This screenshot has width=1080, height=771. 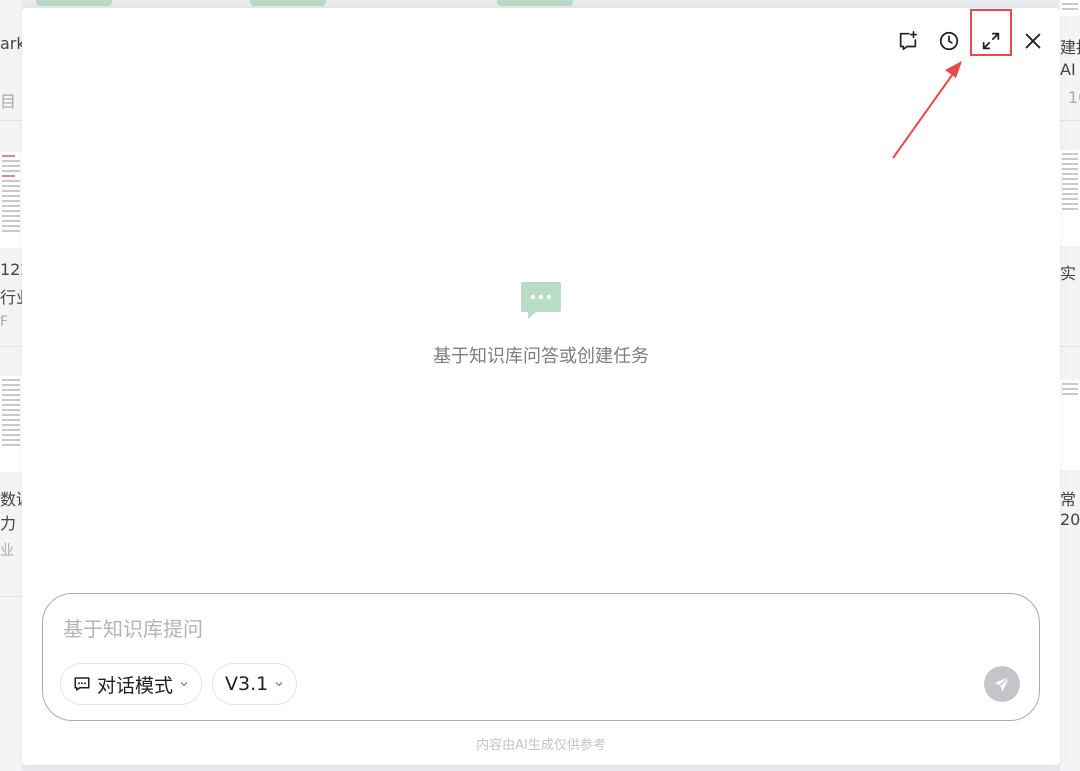 I want to click on bg-text: 201, so click(x=1070, y=519).